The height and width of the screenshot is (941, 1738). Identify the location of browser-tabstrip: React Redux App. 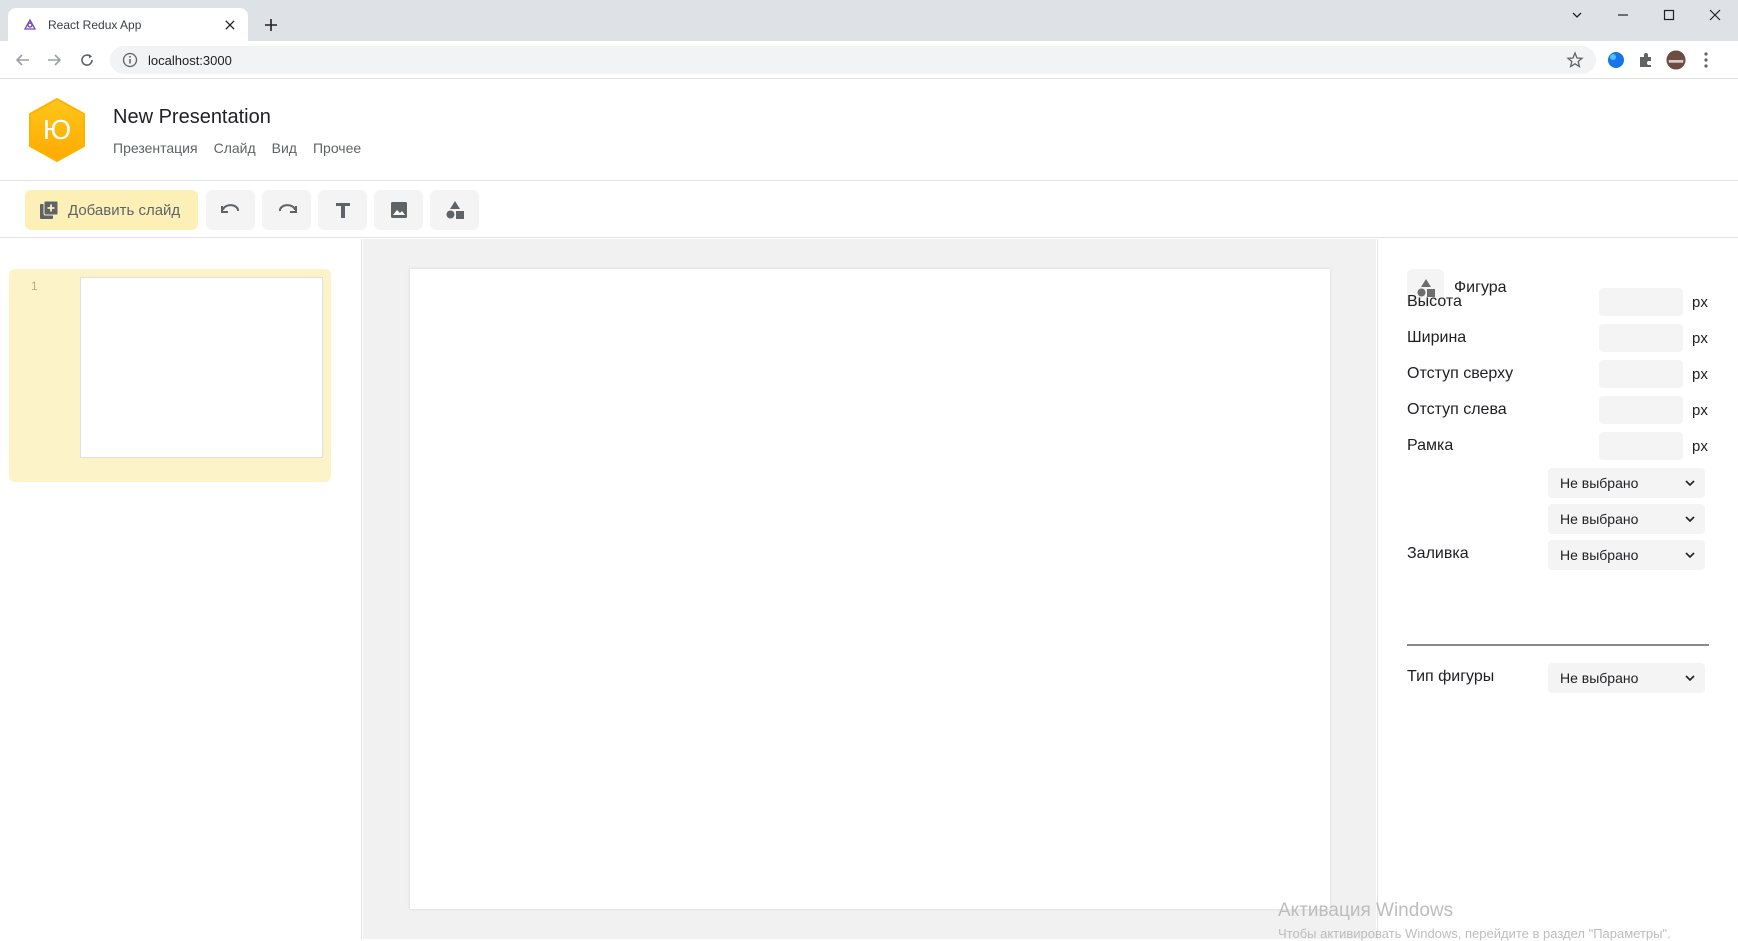
(869, 20).